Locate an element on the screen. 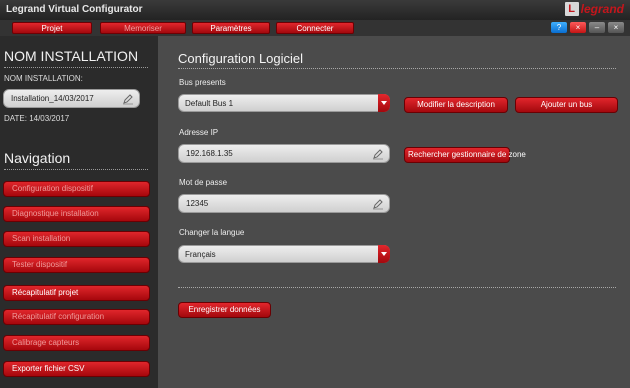  password-label: Mot de passe is located at coordinates (203, 182).